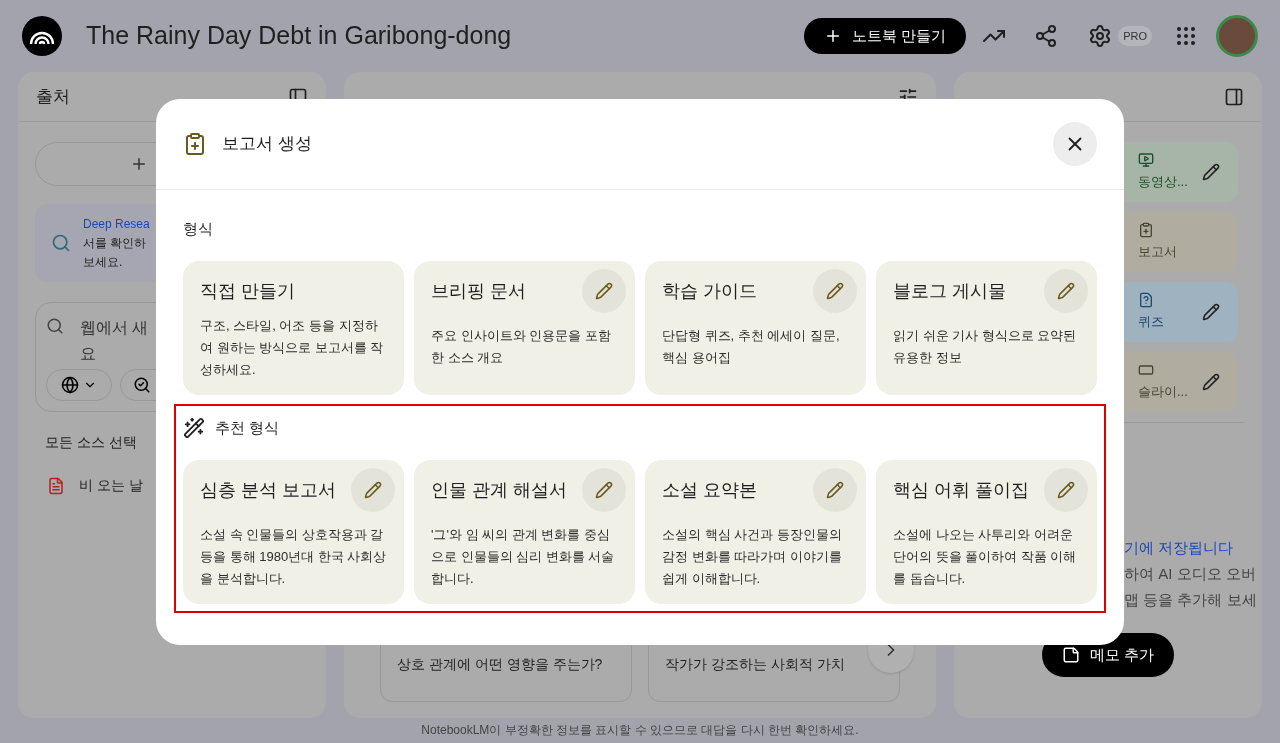 The height and width of the screenshot is (743, 1280). What do you see at coordinates (523, 557) in the screenshot?
I see `card-description: '그'와 임 씨의 관계 변화를 중심으로 인물들의 심리 변화를 서술합니다.` at bounding box center [523, 557].